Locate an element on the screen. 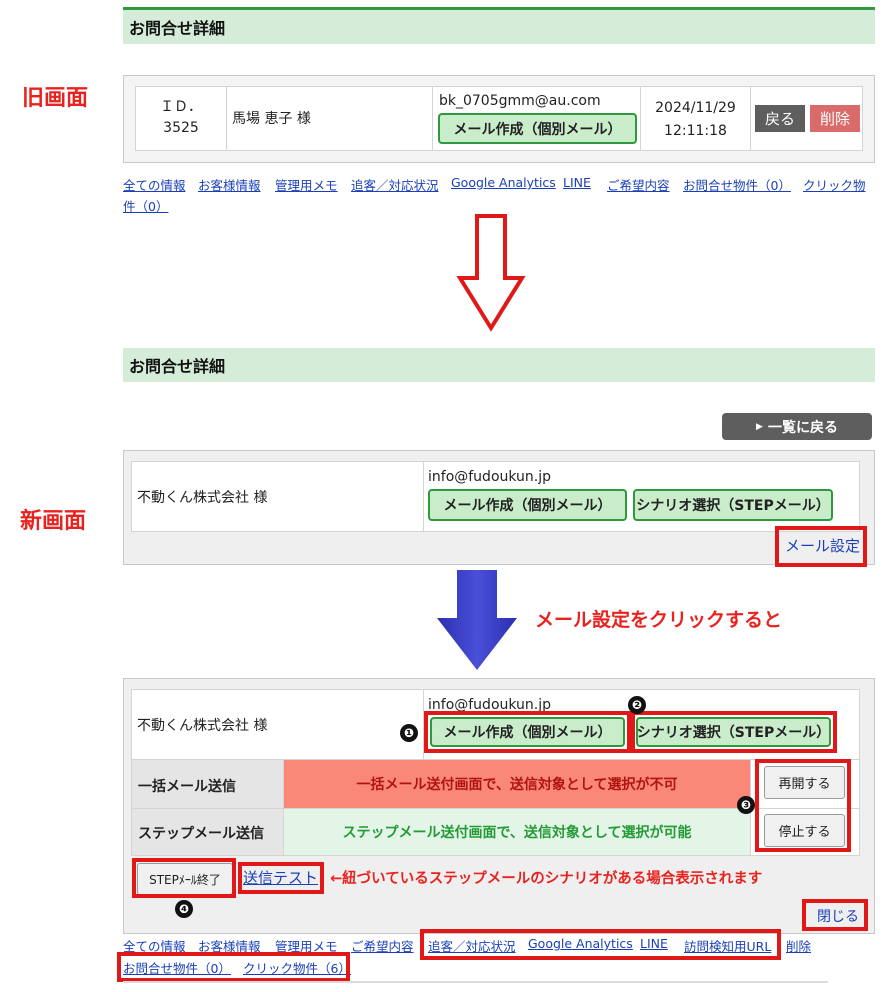 This screenshot has height=992, width=891. back-to-list-button: ▶ 一覧に戻る is located at coordinates (797, 426).